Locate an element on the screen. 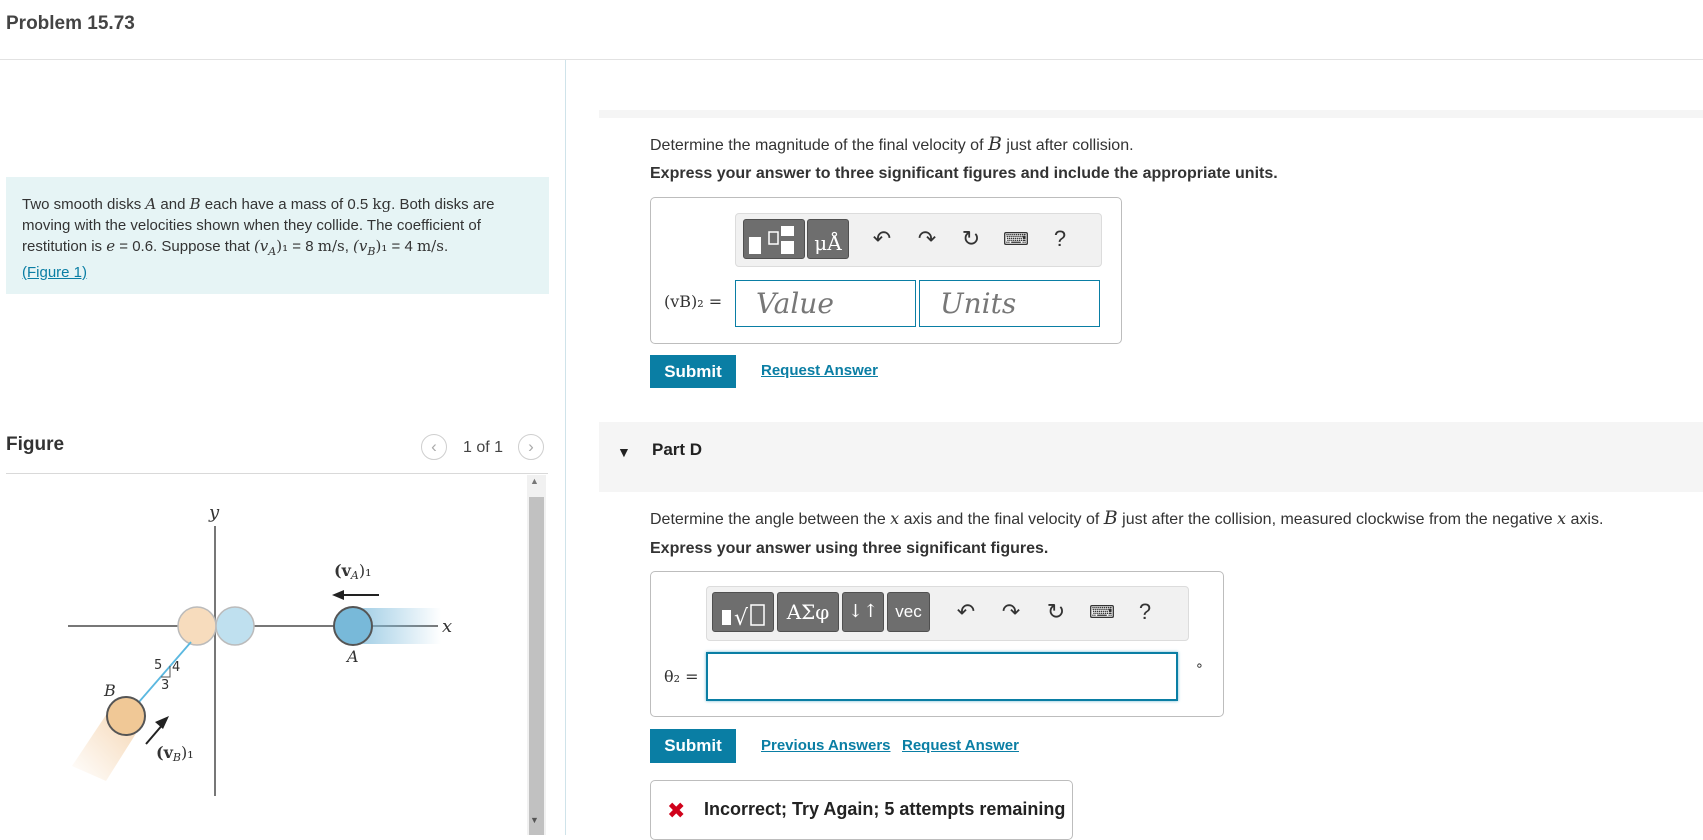  scroll-up-icon: ▲ is located at coordinates (534, 481).